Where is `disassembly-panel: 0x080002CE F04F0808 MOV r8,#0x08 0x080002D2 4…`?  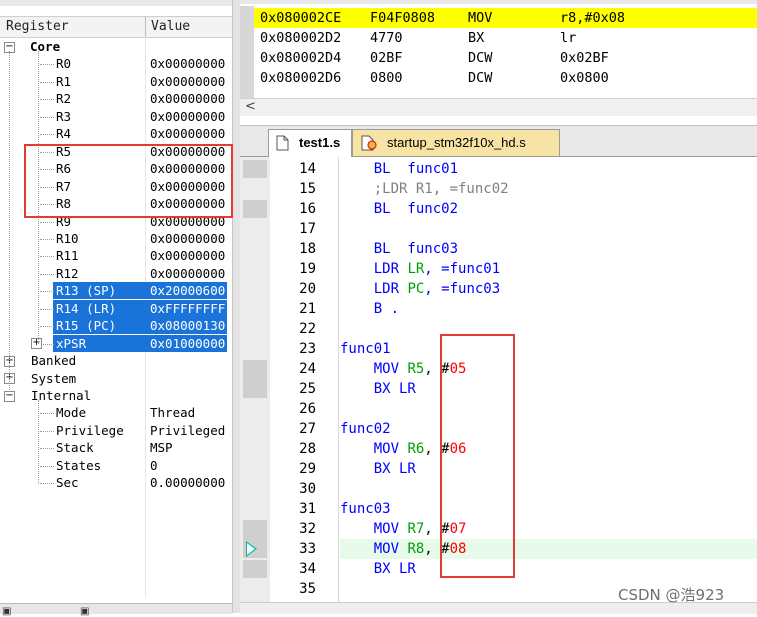
disassembly-panel: 0x080002CE F04F0808 MOV r8,#0x08 0x080002D2 4… is located at coordinates (498, 63).